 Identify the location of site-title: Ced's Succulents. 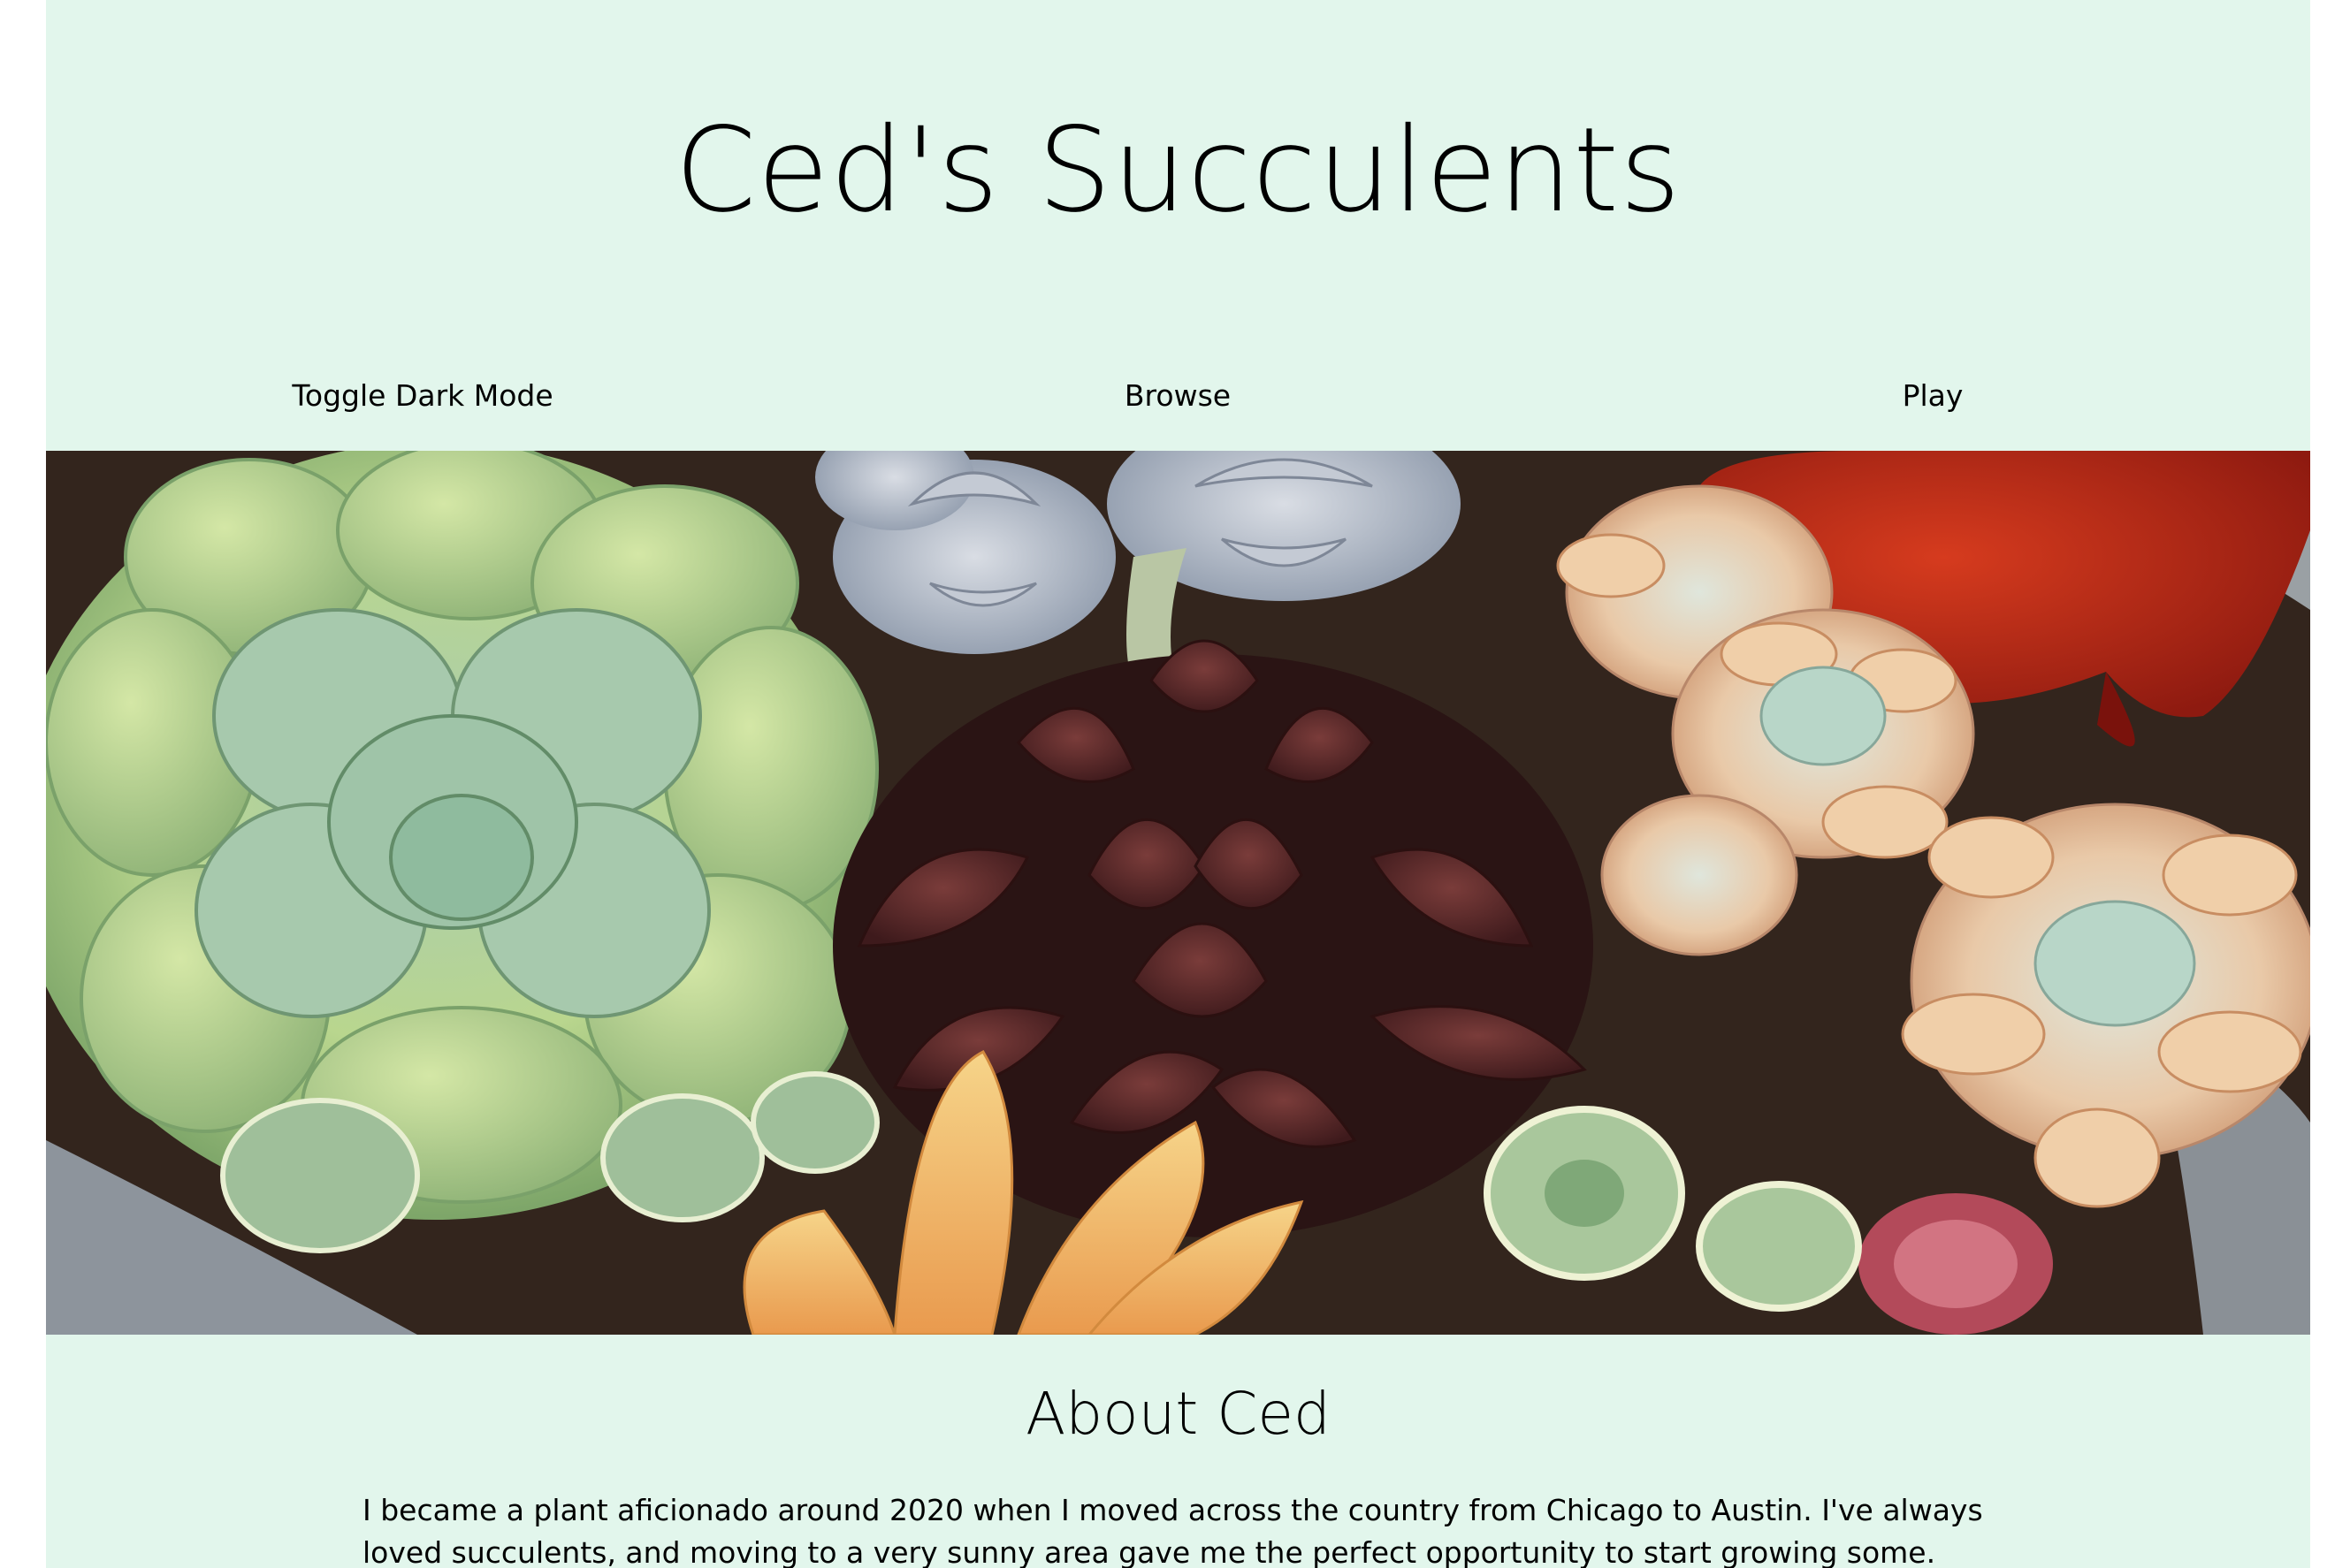
(1178, 171).